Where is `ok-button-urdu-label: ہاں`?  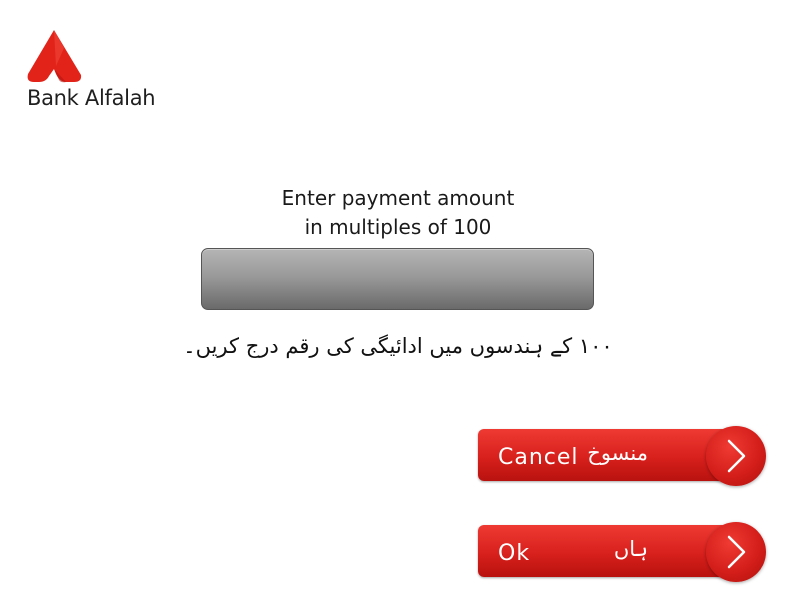 ok-button-urdu-label: ہاں is located at coordinates (630, 549).